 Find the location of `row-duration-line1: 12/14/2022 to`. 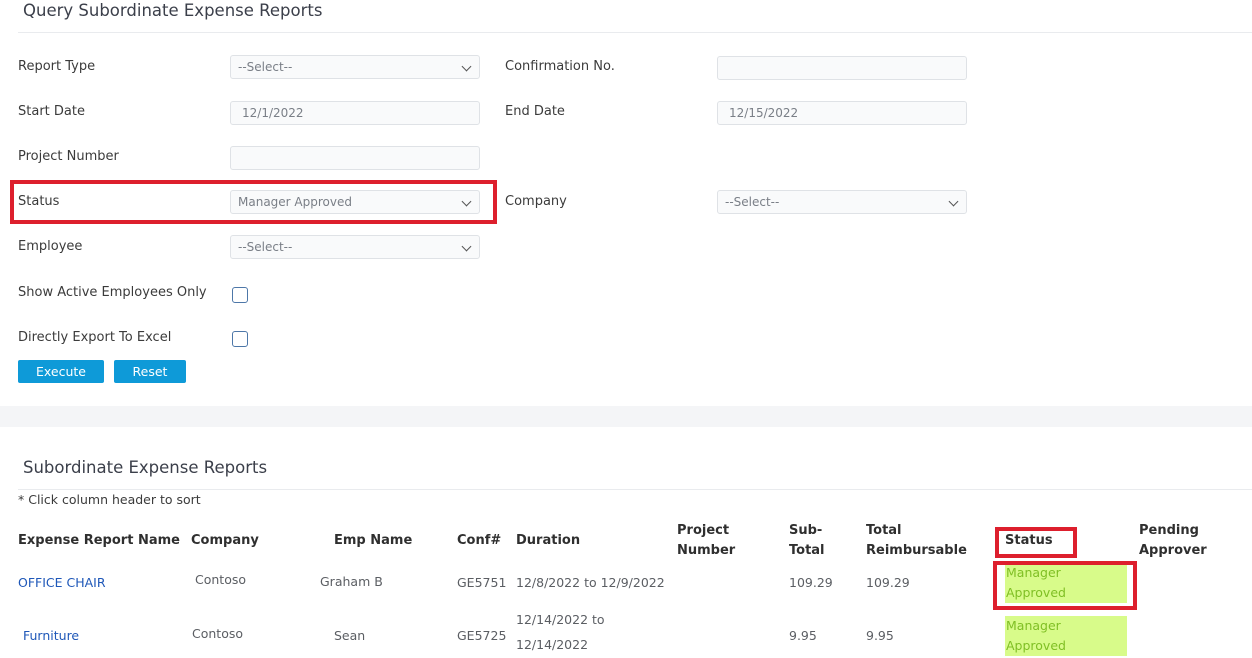

row-duration-line1: 12/14/2022 to is located at coordinates (560, 619).